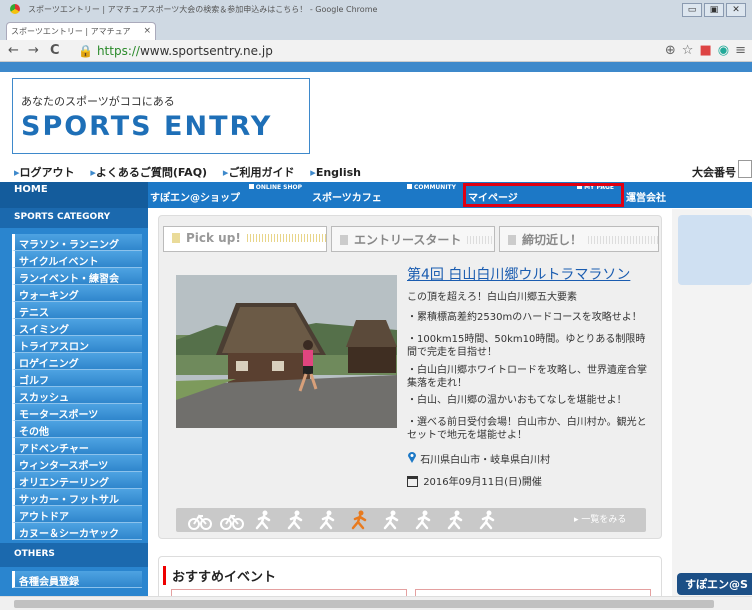 Image resolution: width=752 pixels, height=610 pixels. What do you see at coordinates (412, 481) in the screenshot?
I see `calendar-icon` at bounding box center [412, 481].